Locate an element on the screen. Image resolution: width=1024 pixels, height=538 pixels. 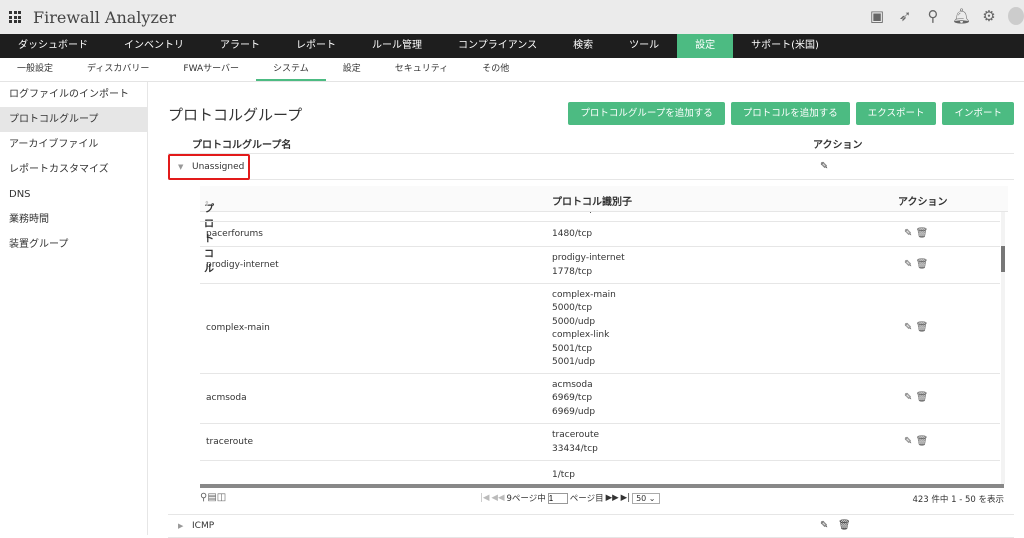
identifier: 1480/tcp is located at coordinates (572, 233).